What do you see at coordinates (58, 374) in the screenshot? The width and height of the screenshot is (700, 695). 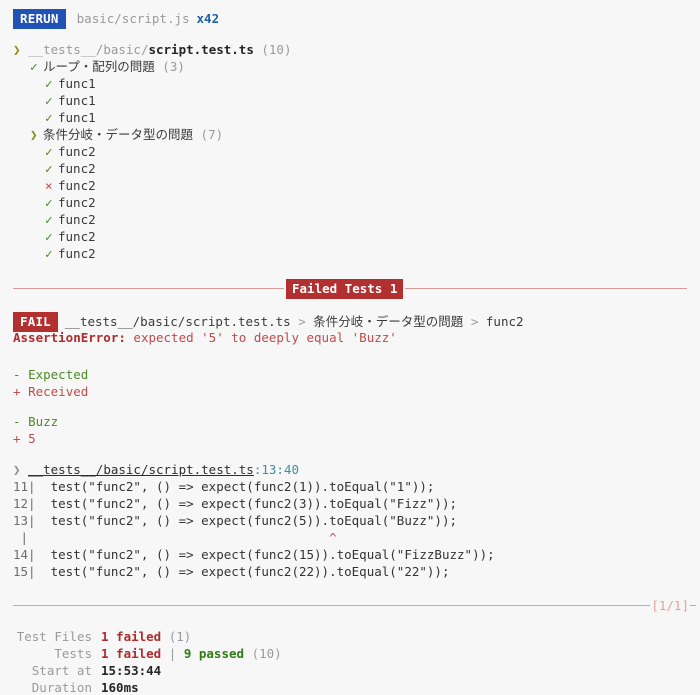 I see `diff-expected-label: Expected` at bounding box center [58, 374].